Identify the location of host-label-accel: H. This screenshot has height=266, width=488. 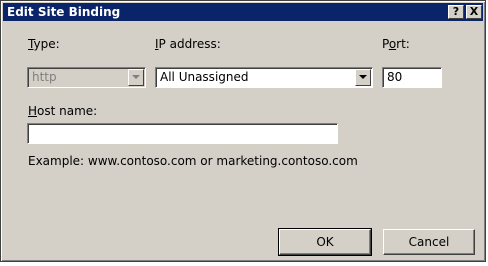
(33, 111).